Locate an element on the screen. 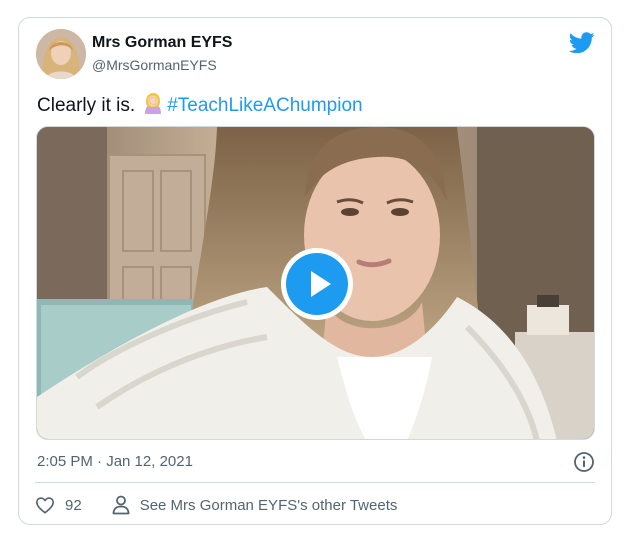 The width and height of the screenshot is (630, 544). info-icon is located at coordinates (584, 462).